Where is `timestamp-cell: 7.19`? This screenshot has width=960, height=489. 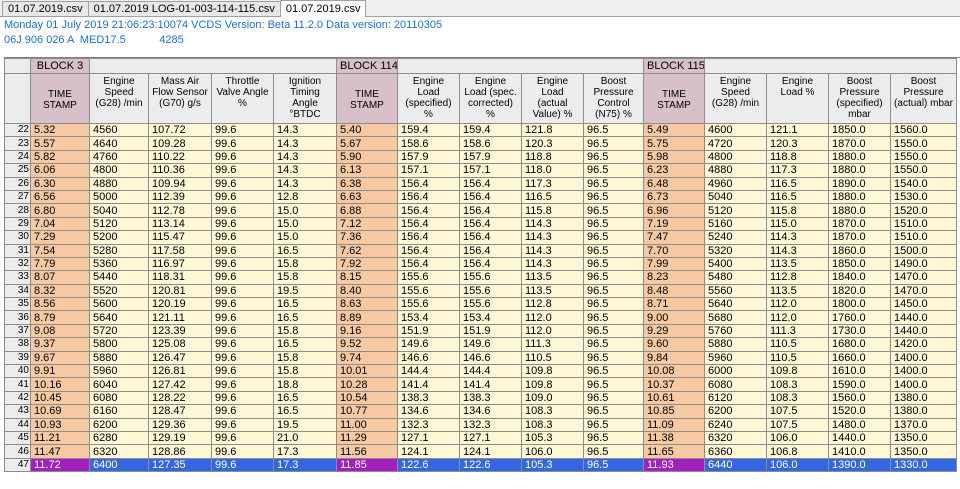
timestamp-cell: 7.19 is located at coordinates (674, 224).